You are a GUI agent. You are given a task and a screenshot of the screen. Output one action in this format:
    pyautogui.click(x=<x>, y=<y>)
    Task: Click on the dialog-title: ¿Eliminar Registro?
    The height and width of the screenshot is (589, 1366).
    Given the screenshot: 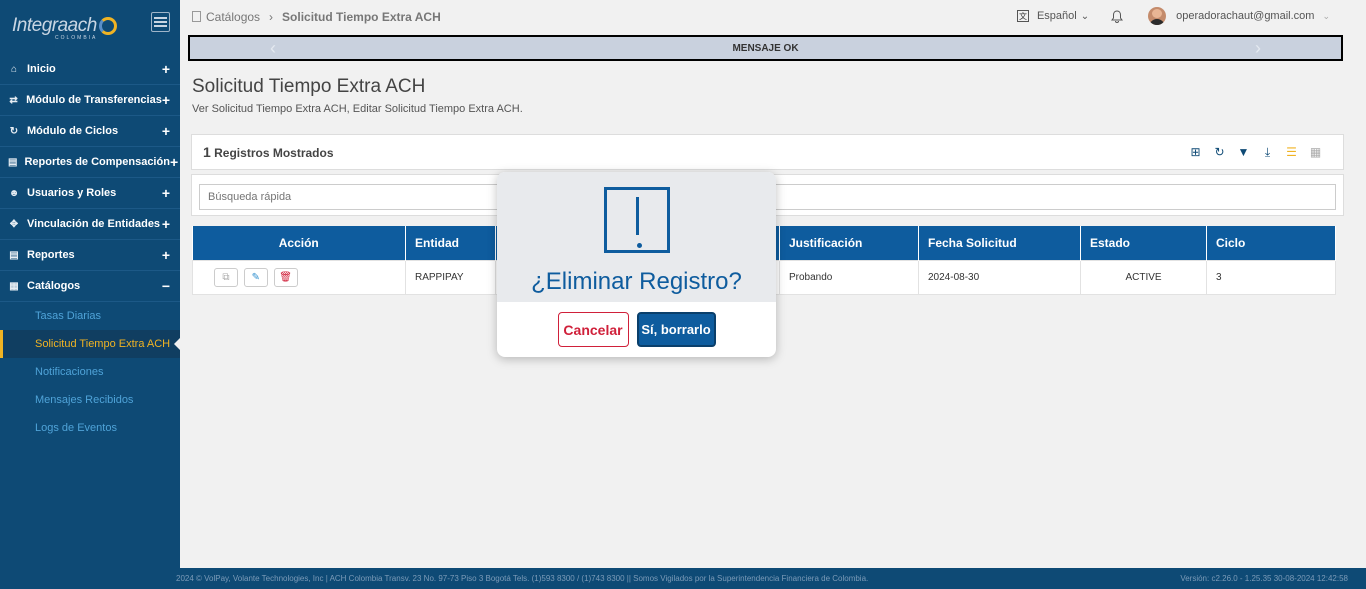 What is the action you would take?
    pyautogui.click(x=636, y=281)
    